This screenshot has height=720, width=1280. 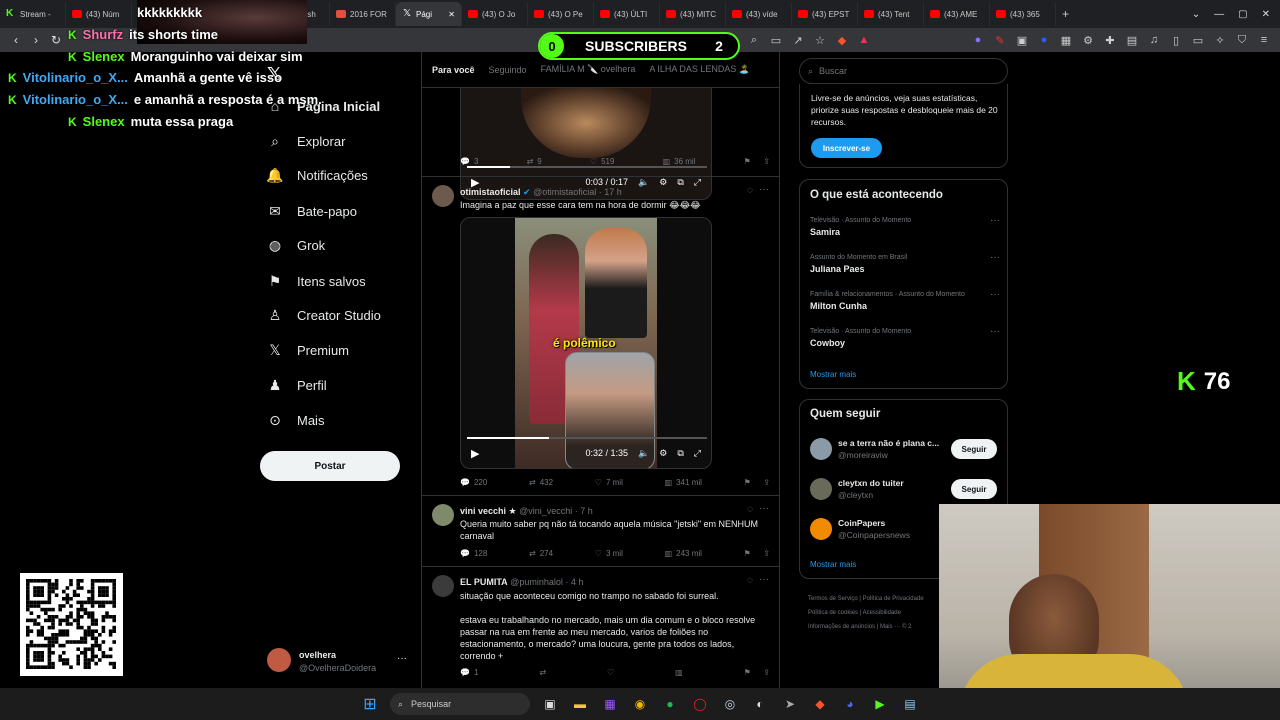 What do you see at coordinates (833, 374) in the screenshot?
I see `trending-show-more: Mostrar mais` at bounding box center [833, 374].